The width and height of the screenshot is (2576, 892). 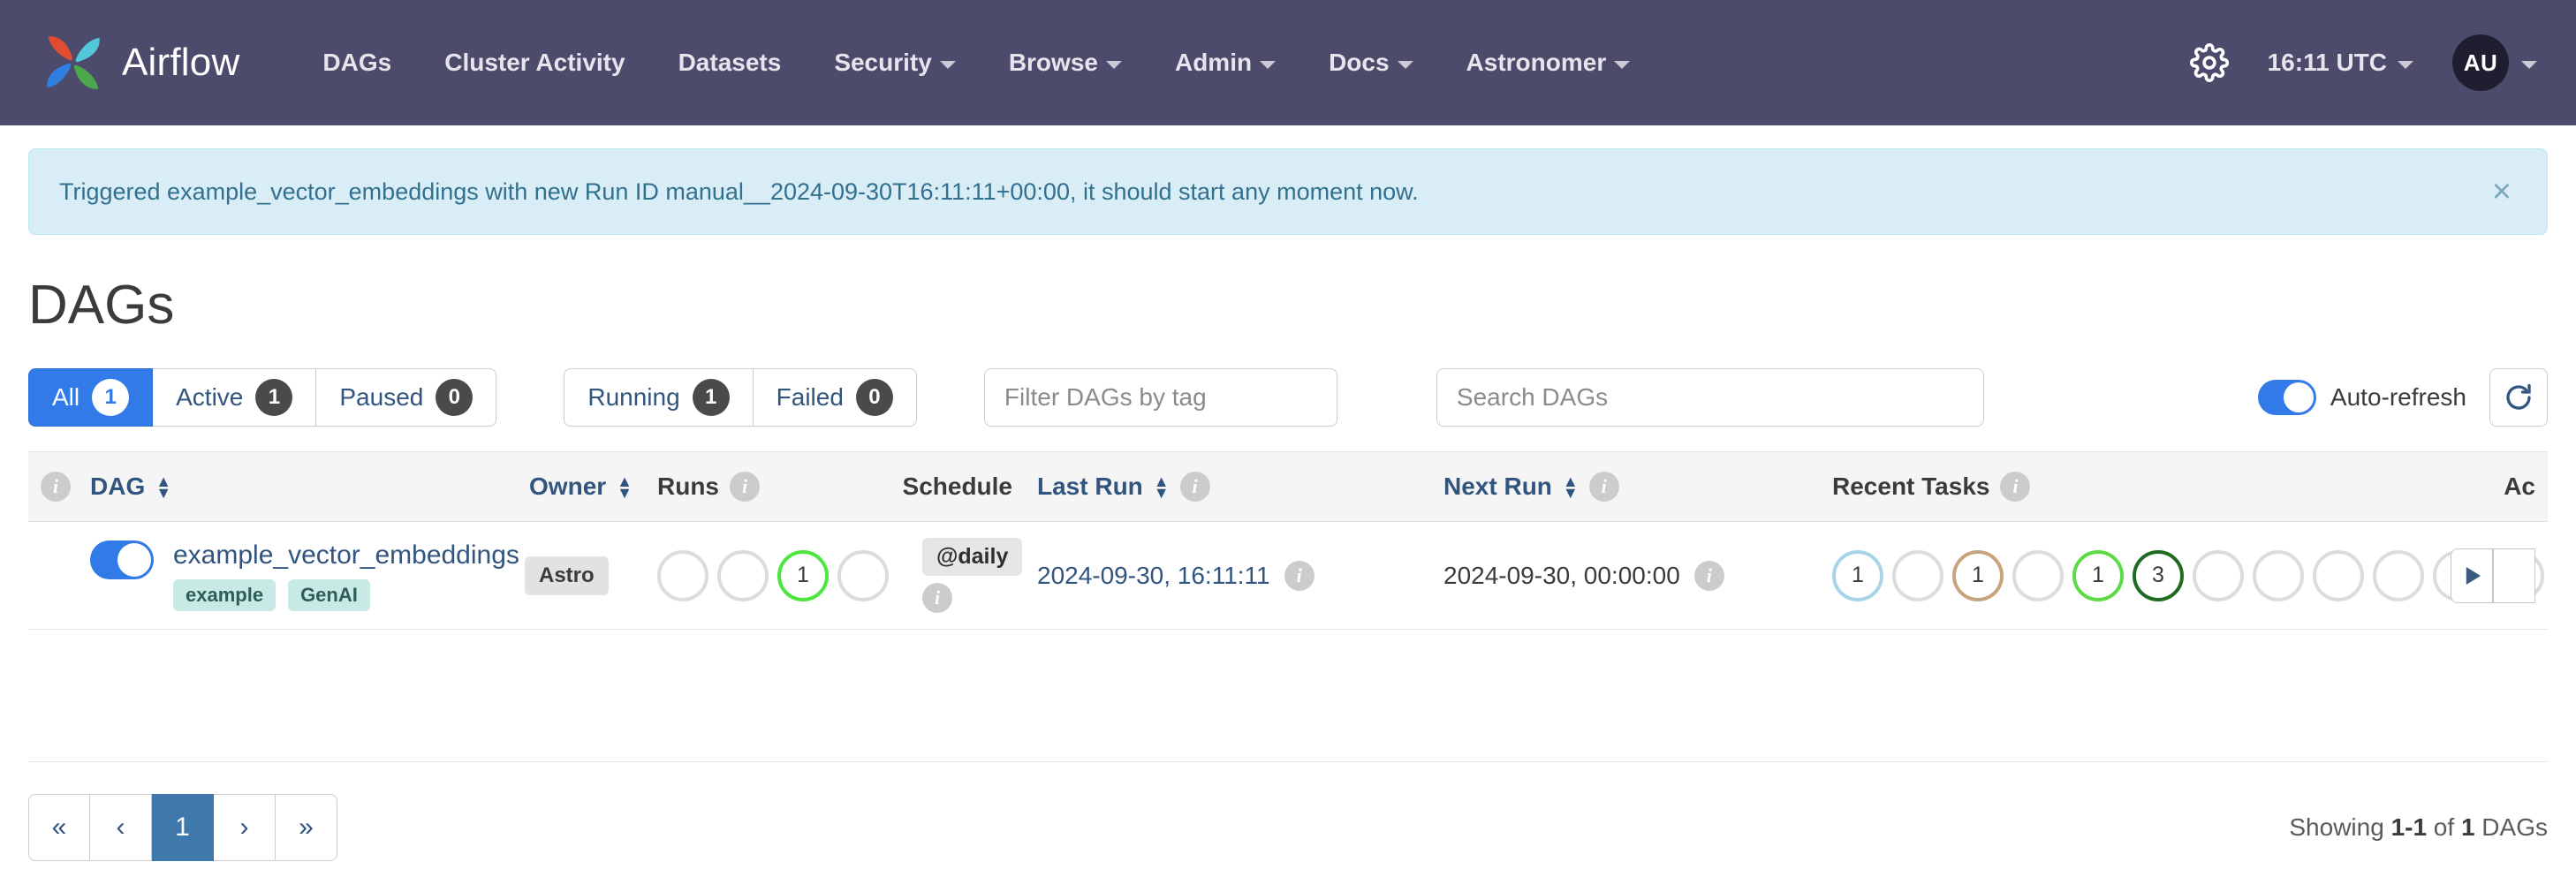 What do you see at coordinates (183, 827) in the screenshot?
I see `pagination-page-1: 1` at bounding box center [183, 827].